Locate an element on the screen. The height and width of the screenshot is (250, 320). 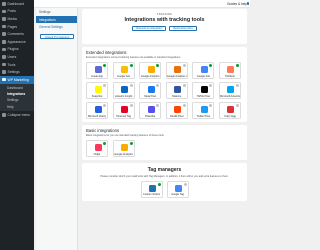
extended-title: Extended integrations is located at coordinates (106, 52).